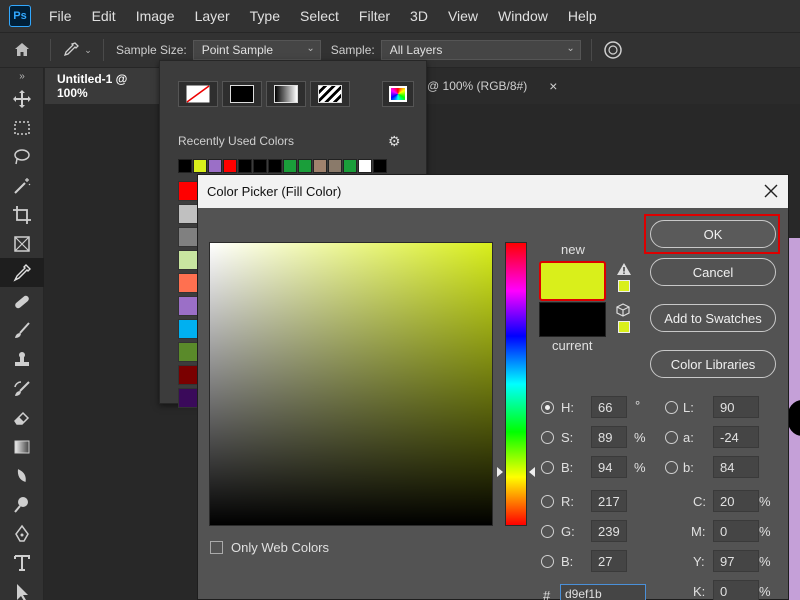 This screenshot has height=600, width=800. I want to click on menu-filter: Filter, so click(374, 16).